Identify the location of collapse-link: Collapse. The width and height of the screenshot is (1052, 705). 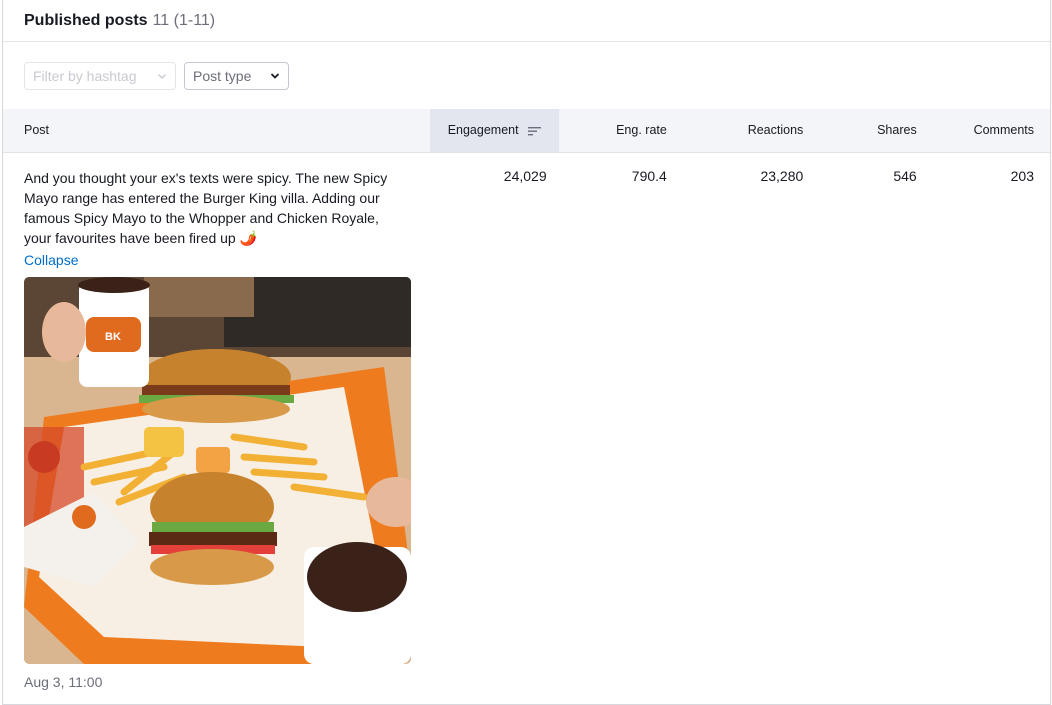
(51, 260).